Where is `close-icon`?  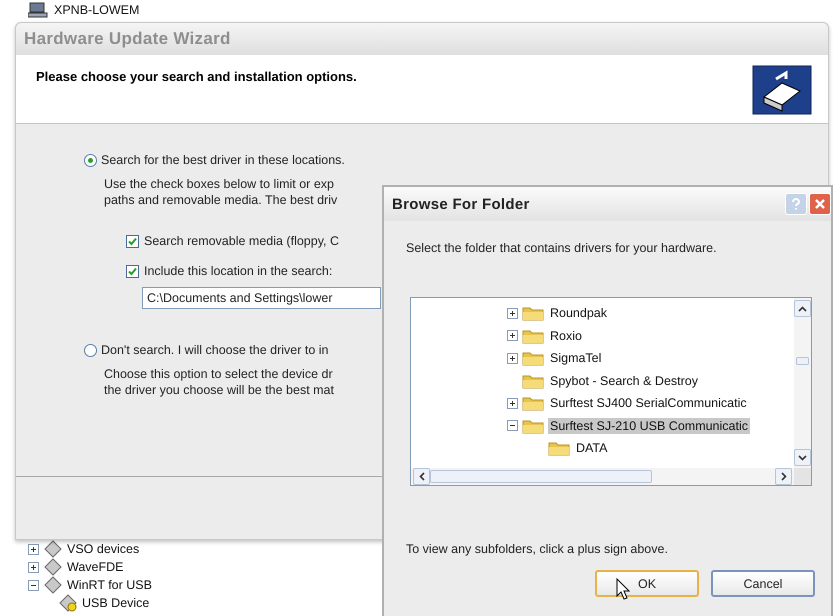
close-icon is located at coordinates (820, 204).